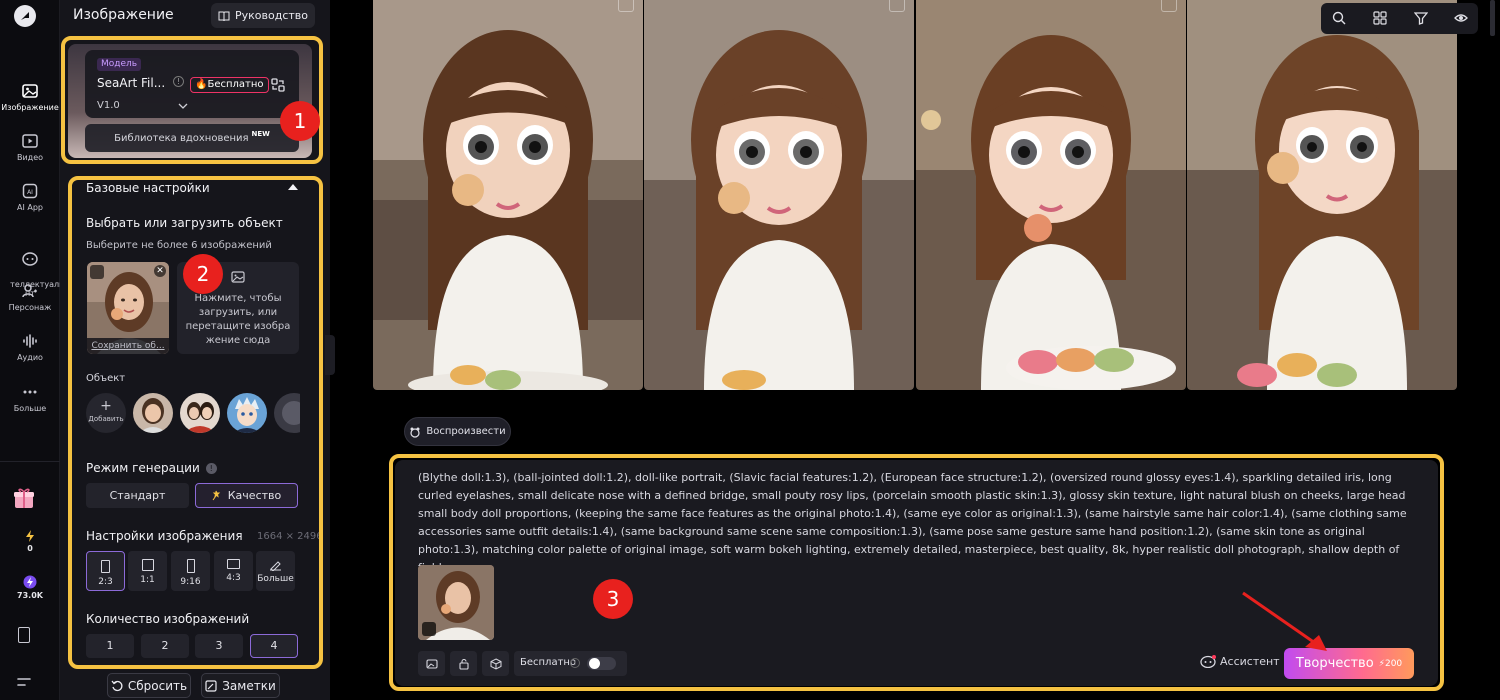 This screenshot has width=1500, height=700. Describe the element at coordinates (238, 277) in the screenshot. I see `upload-image-icon` at that location.